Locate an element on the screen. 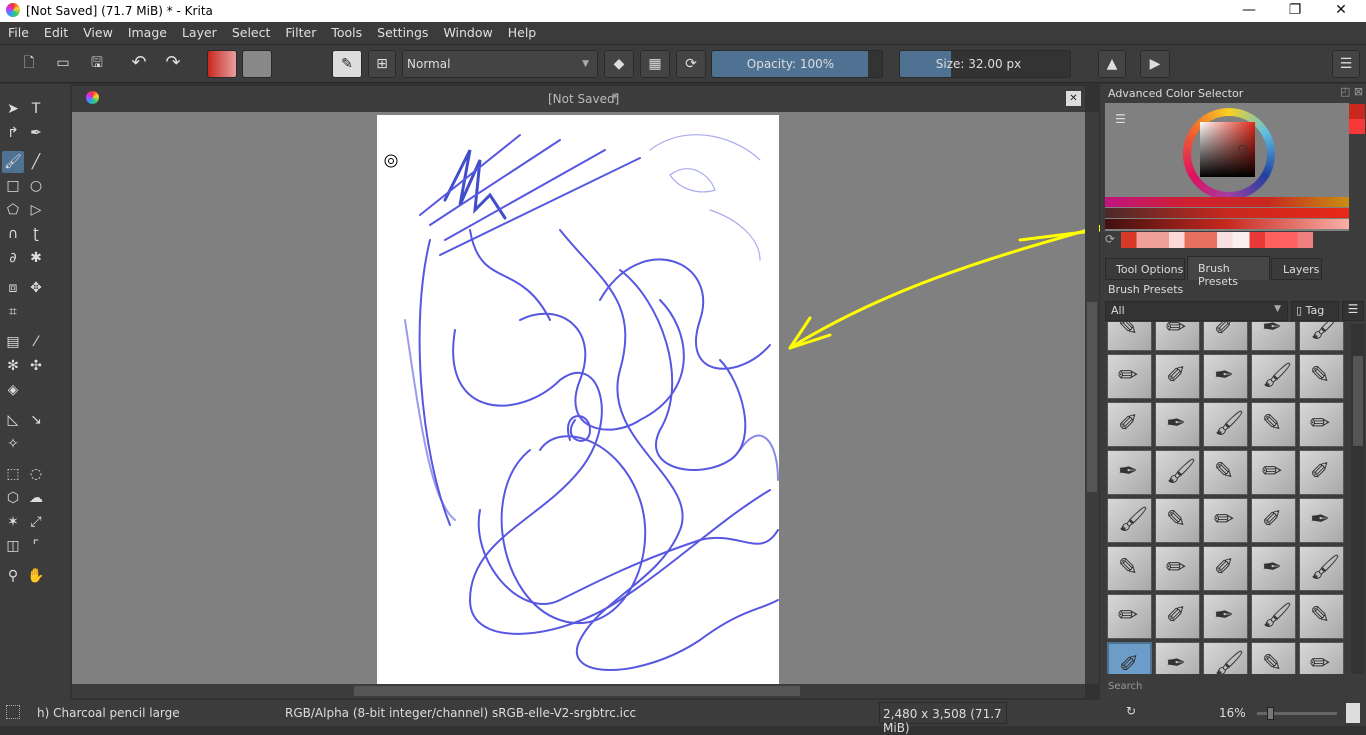 Image resolution: width=1366 pixels, height=735 pixels. zoom-slider is located at coordinates (1297, 713).